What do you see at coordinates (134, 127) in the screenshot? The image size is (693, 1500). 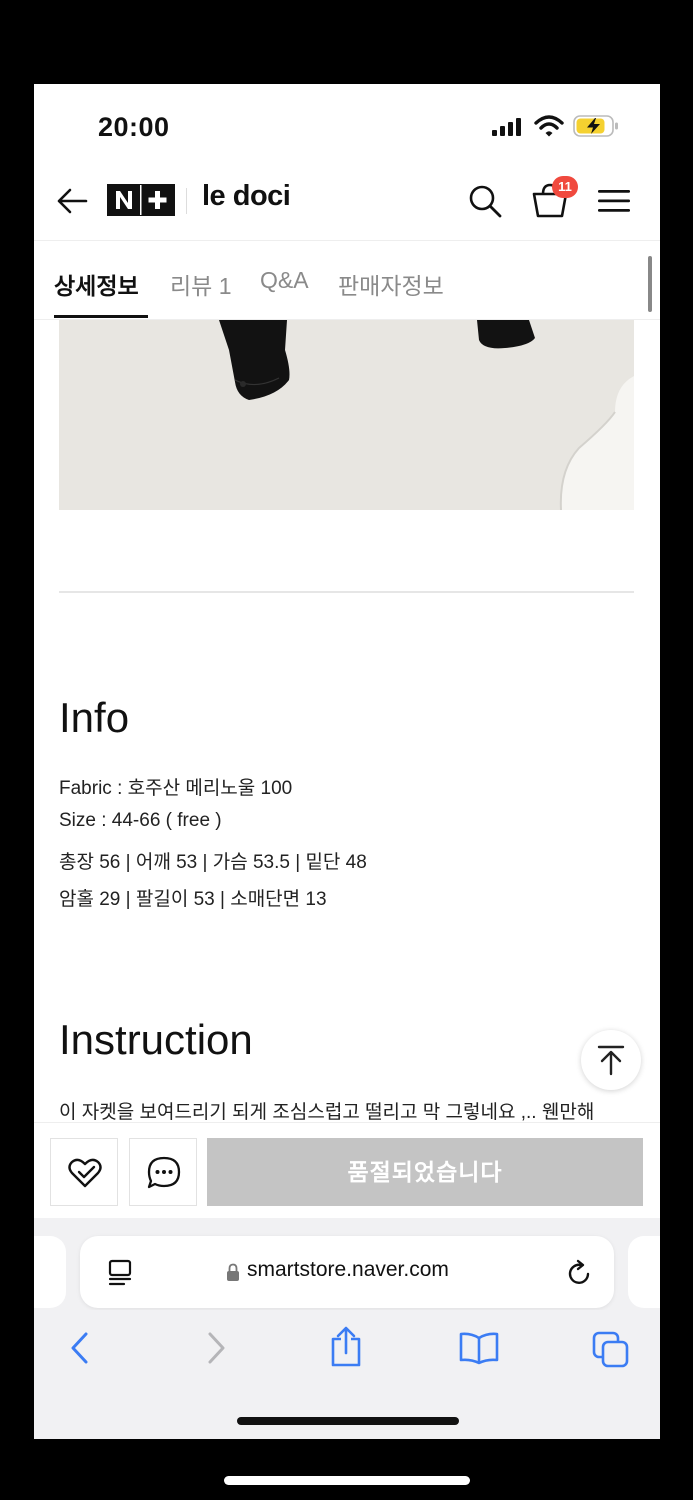 I see `status-time: 20:00` at bounding box center [134, 127].